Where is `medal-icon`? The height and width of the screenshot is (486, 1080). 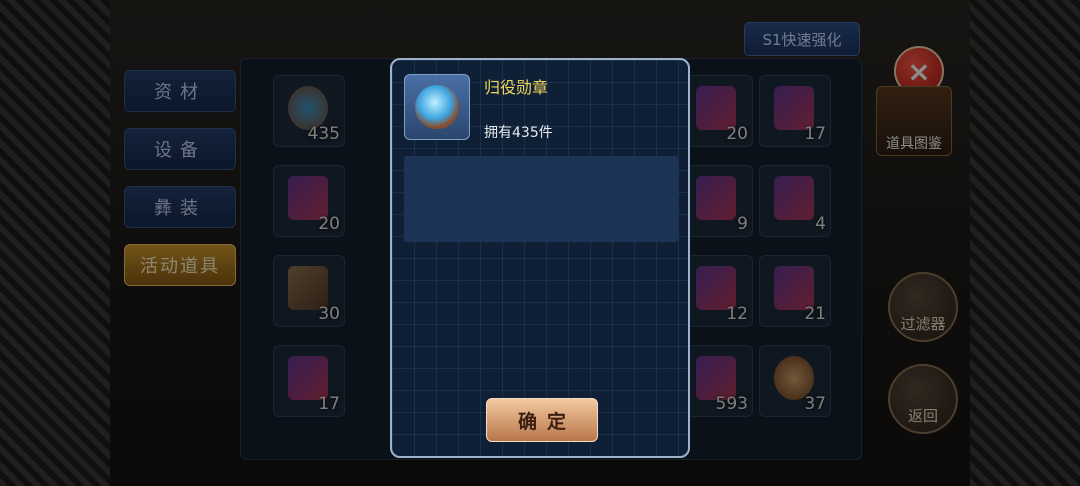
medal-icon is located at coordinates (437, 107).